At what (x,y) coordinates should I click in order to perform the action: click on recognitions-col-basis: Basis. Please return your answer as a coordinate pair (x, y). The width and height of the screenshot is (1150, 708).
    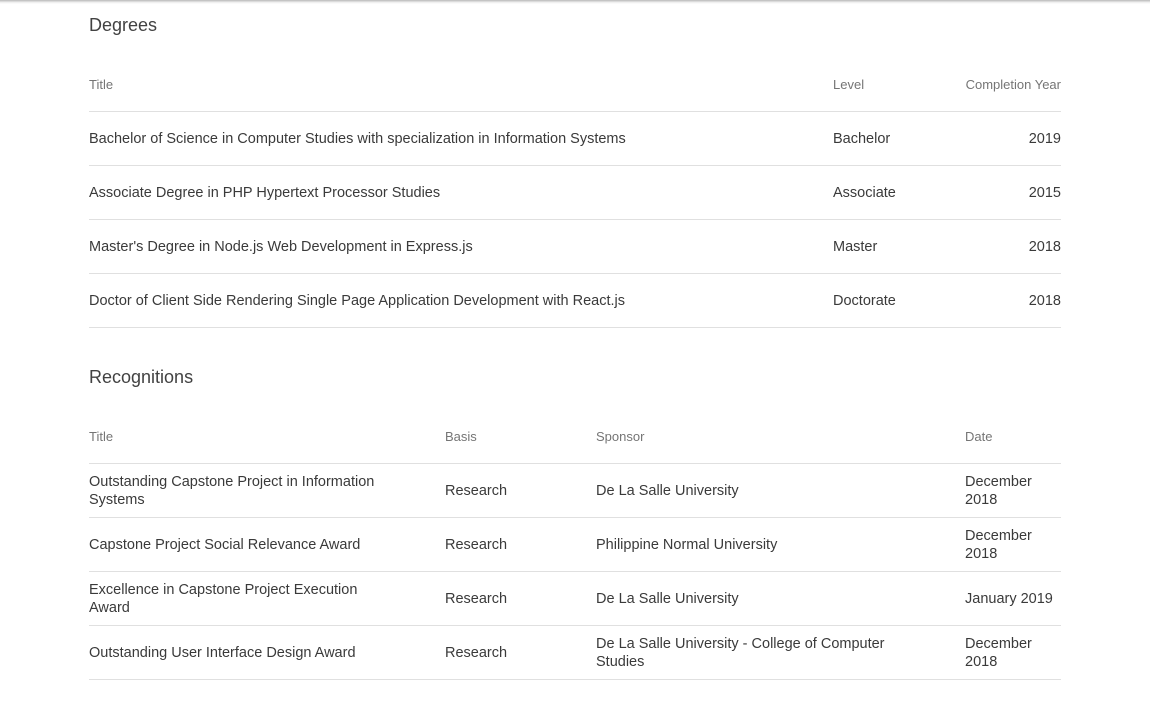
    Looking at the image, I should click on (520, 436).